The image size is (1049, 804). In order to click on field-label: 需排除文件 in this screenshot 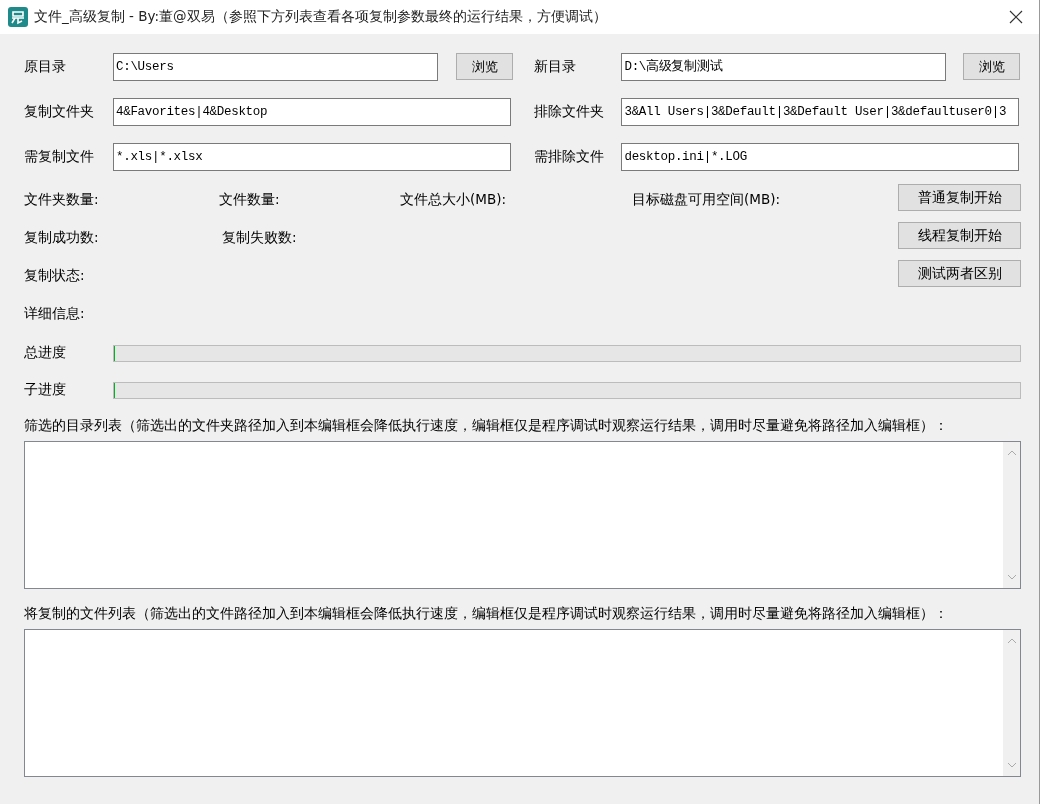, I will do `click(570, 156)`.